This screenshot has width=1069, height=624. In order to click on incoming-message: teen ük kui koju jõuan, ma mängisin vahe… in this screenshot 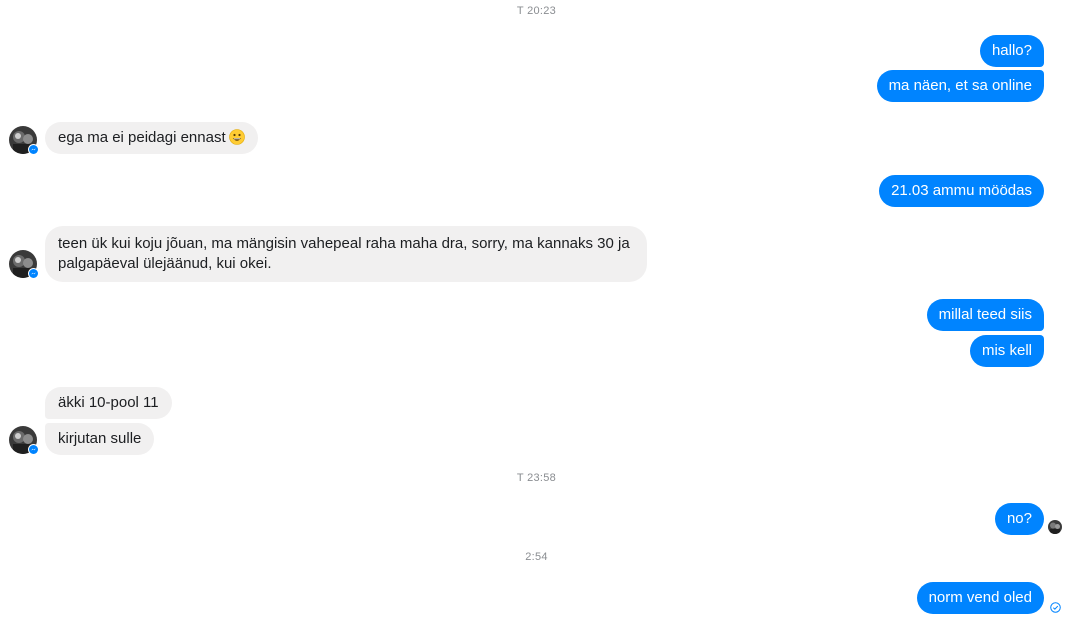, I will do `click(346, 254)`.